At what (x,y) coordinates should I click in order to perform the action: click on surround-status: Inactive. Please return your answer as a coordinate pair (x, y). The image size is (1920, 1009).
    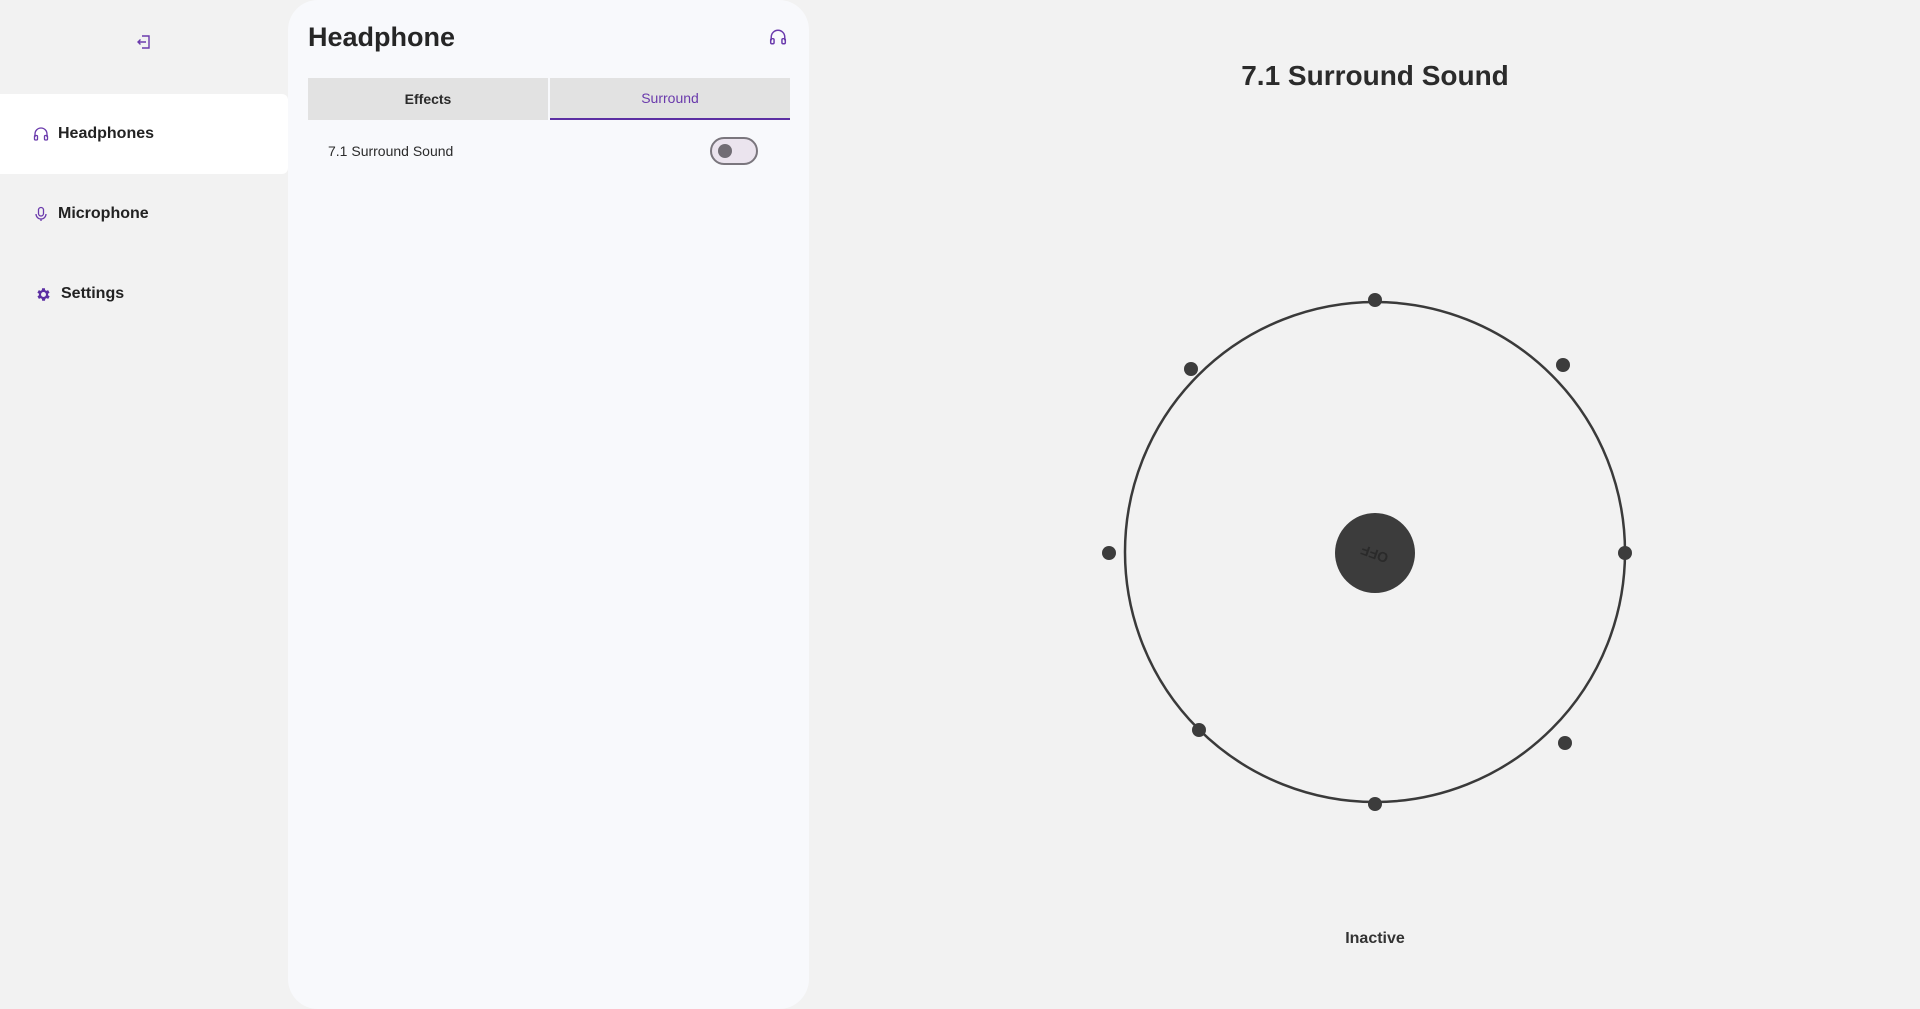
    Looking at the image, I should click on (1375, 938).